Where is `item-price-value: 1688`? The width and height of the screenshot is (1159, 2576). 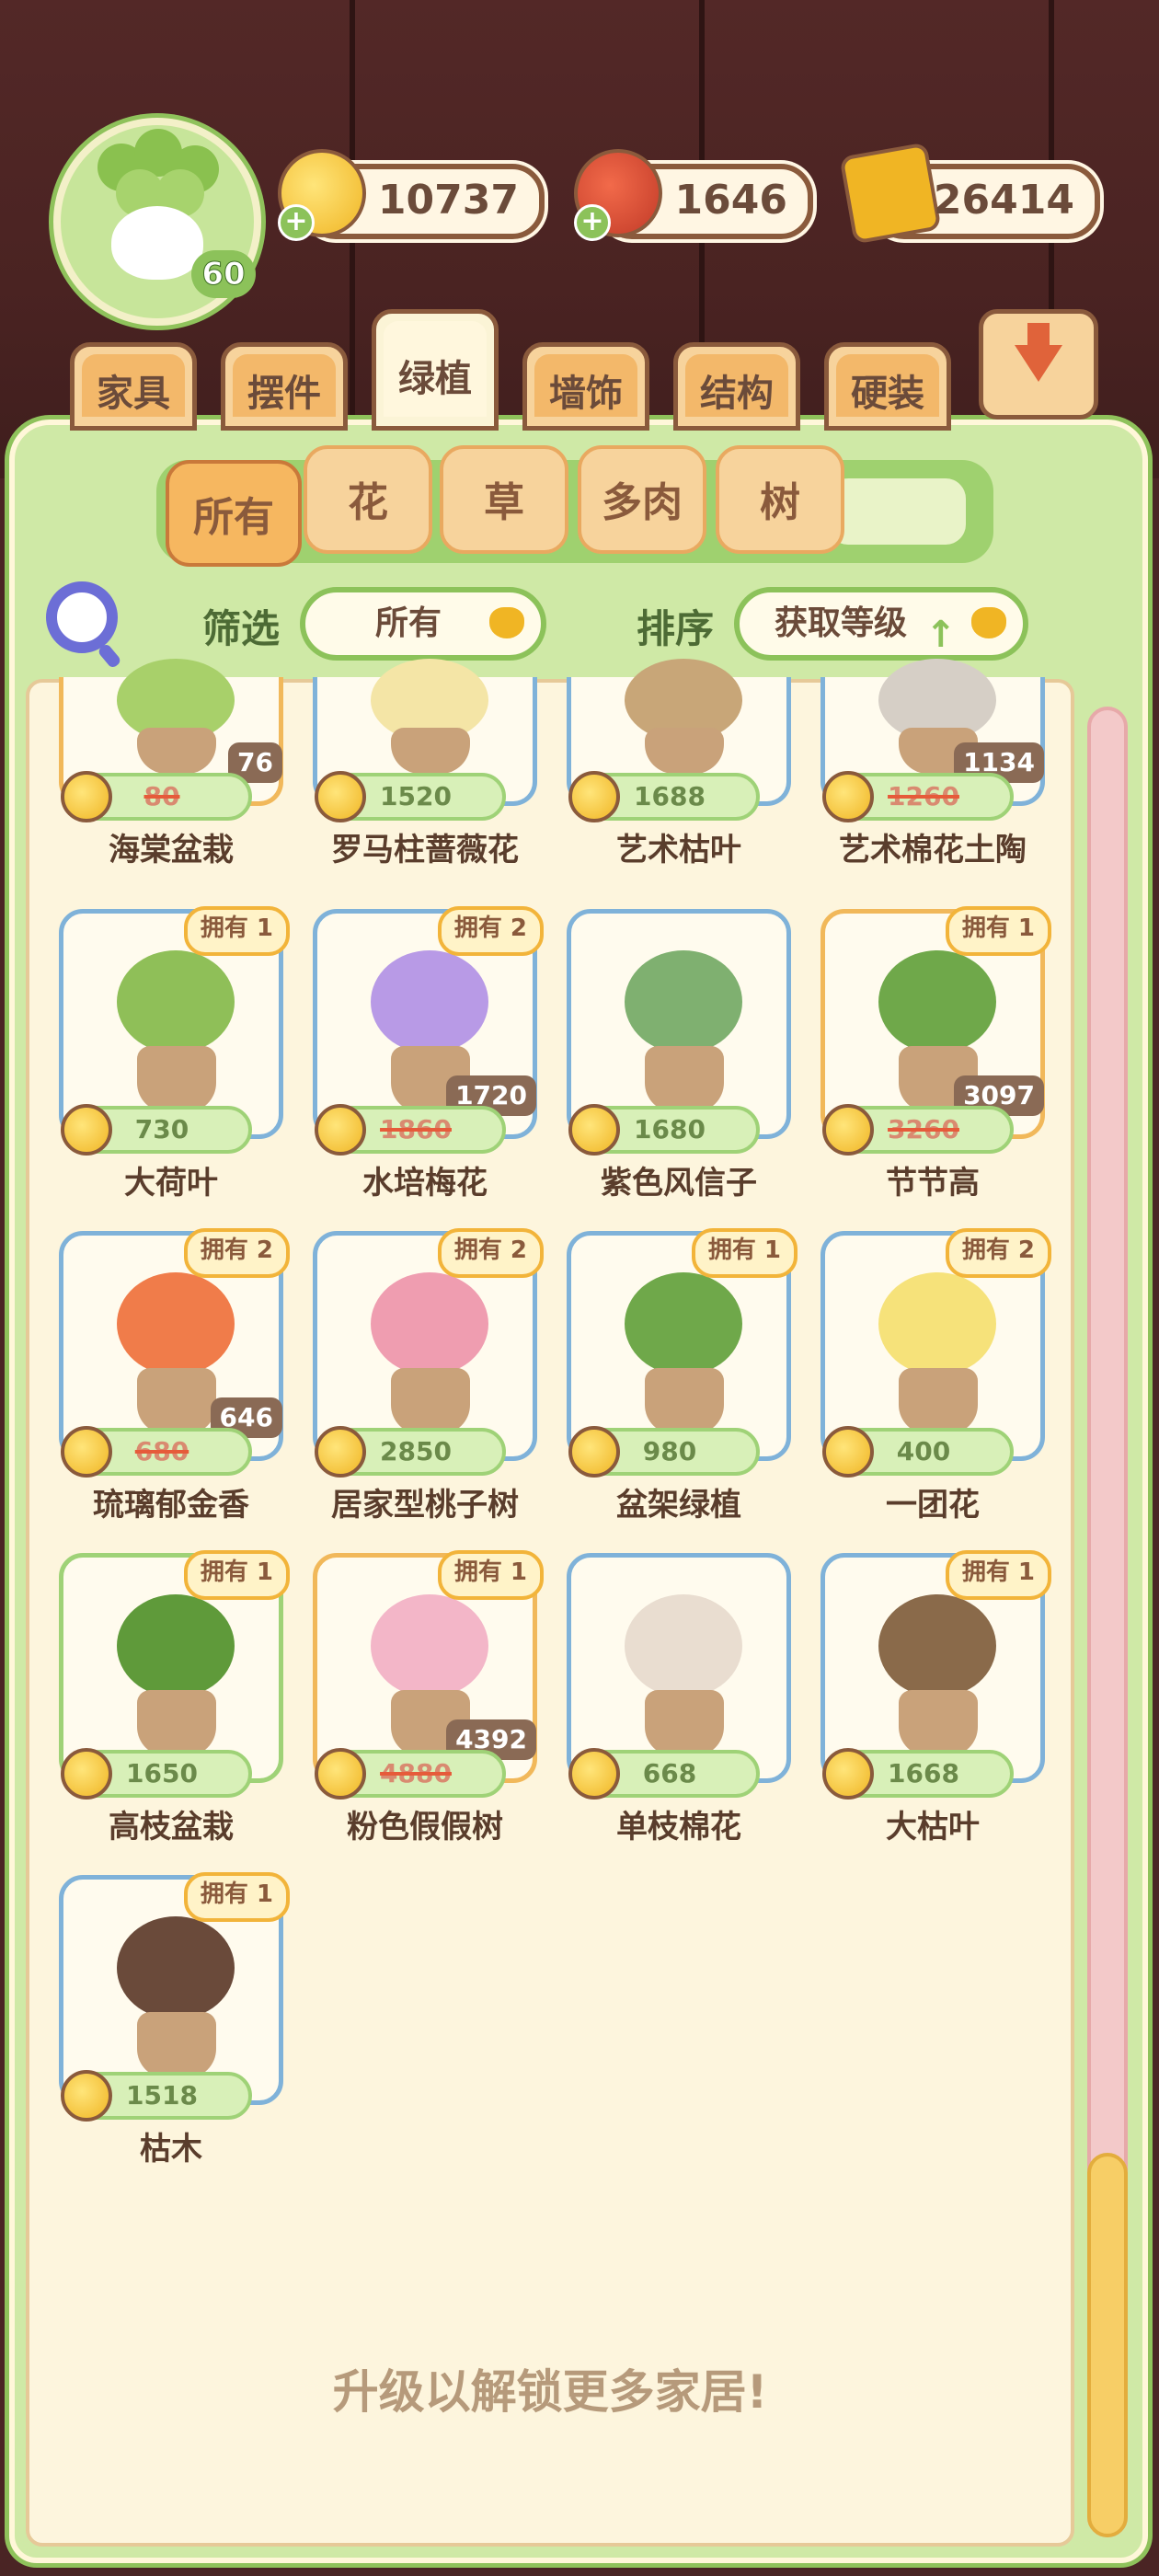
item-price-value: 1688 is located at coordinates (670, 796).